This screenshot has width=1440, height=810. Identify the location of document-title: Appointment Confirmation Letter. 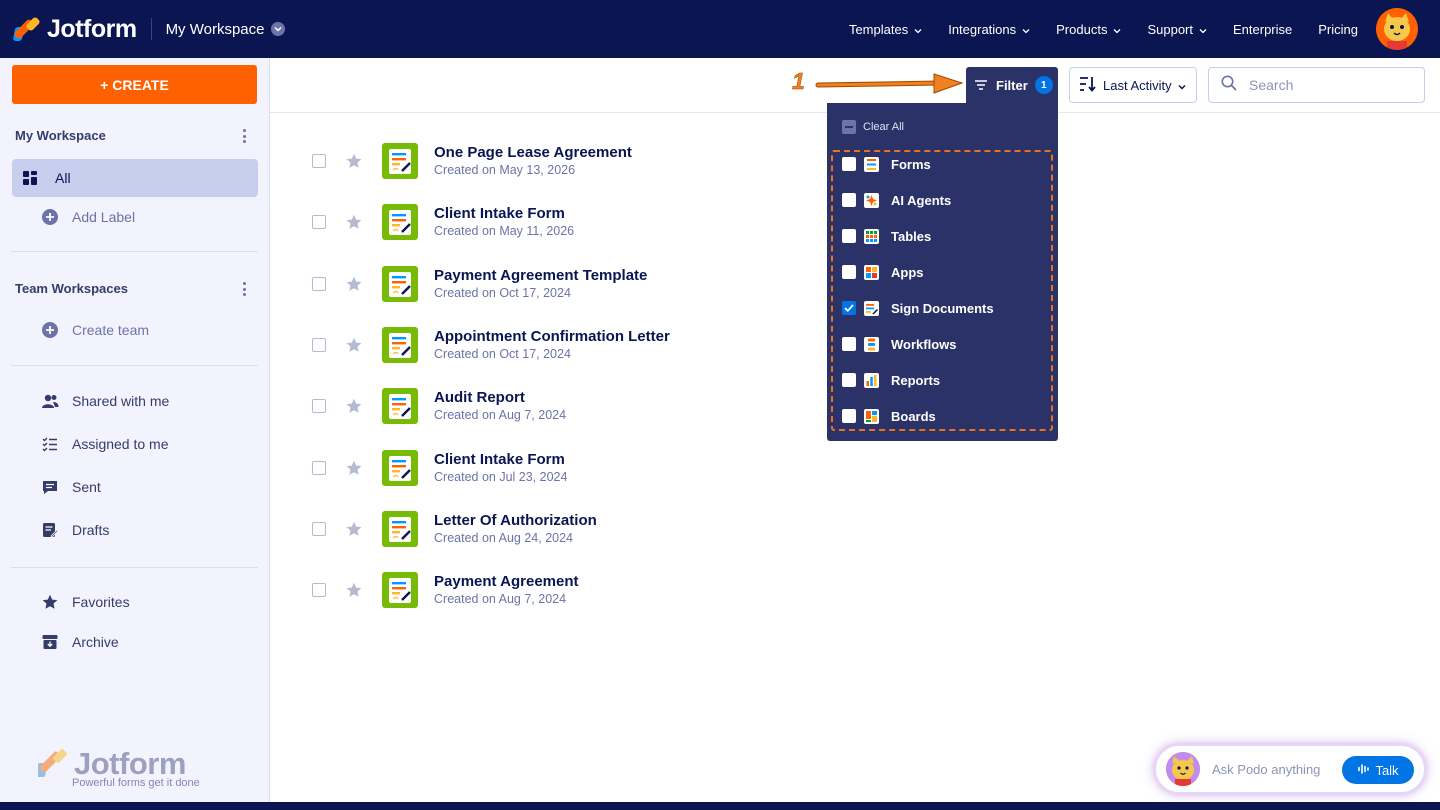
(552, 337).